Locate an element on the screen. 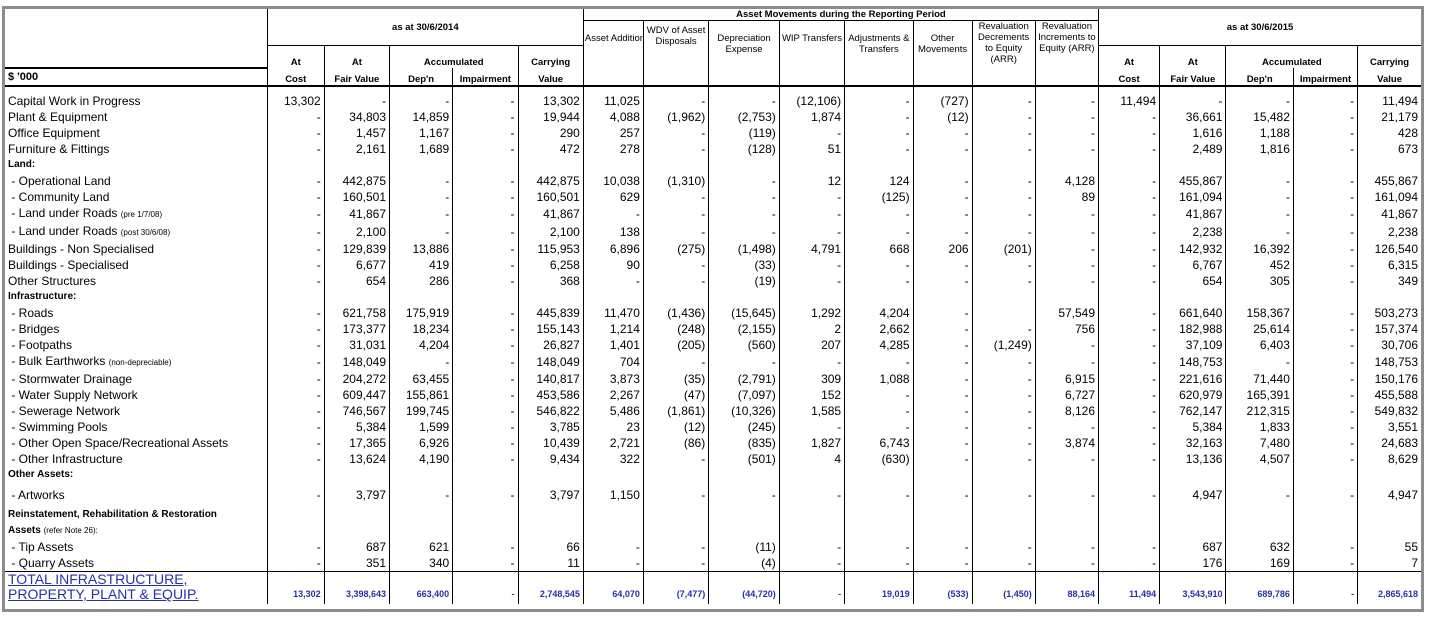 This screenshot has width=1432, height=619. row-label: - Land under Roads (pre 1/7/08) is located at coordinates (136, 214).